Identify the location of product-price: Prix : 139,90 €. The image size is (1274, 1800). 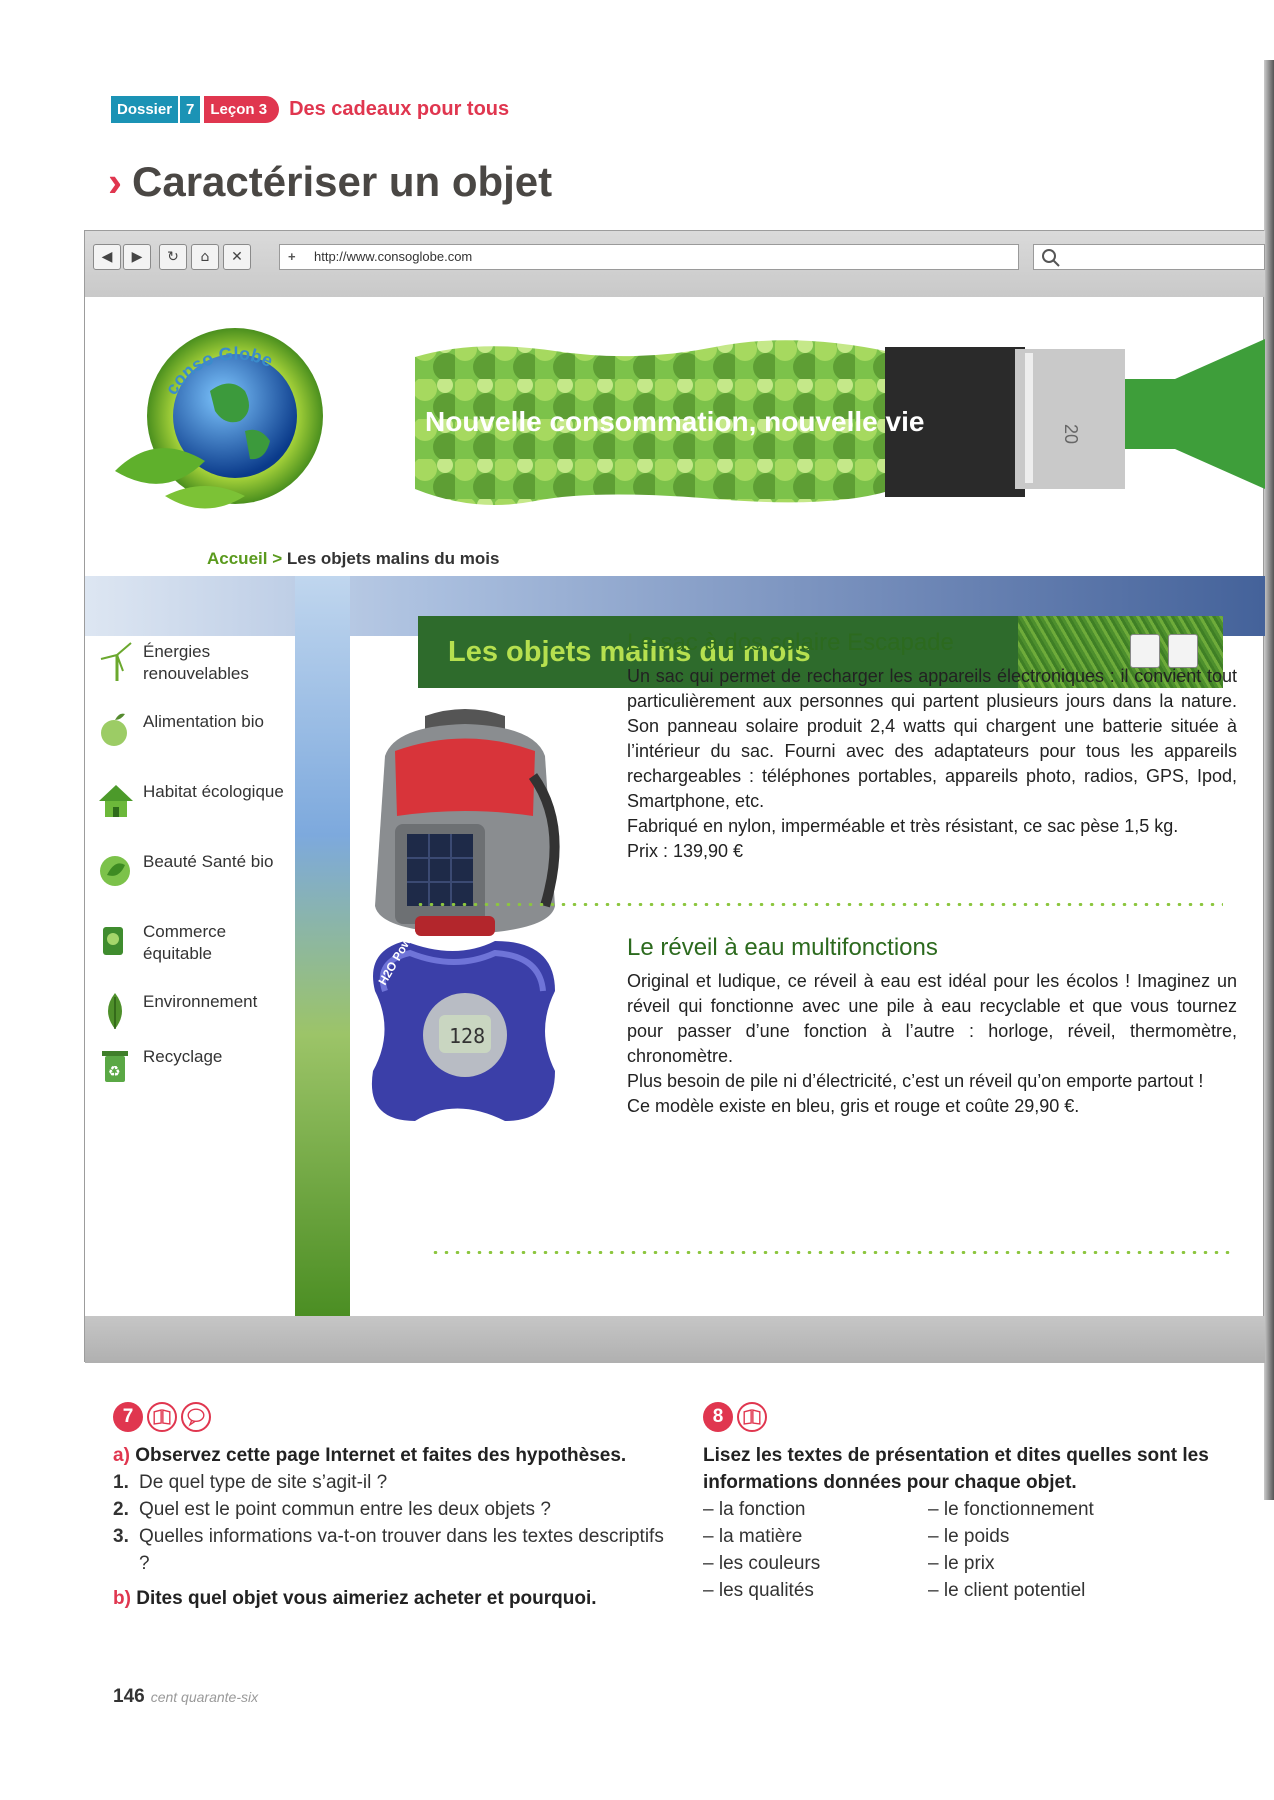
(685, 851).